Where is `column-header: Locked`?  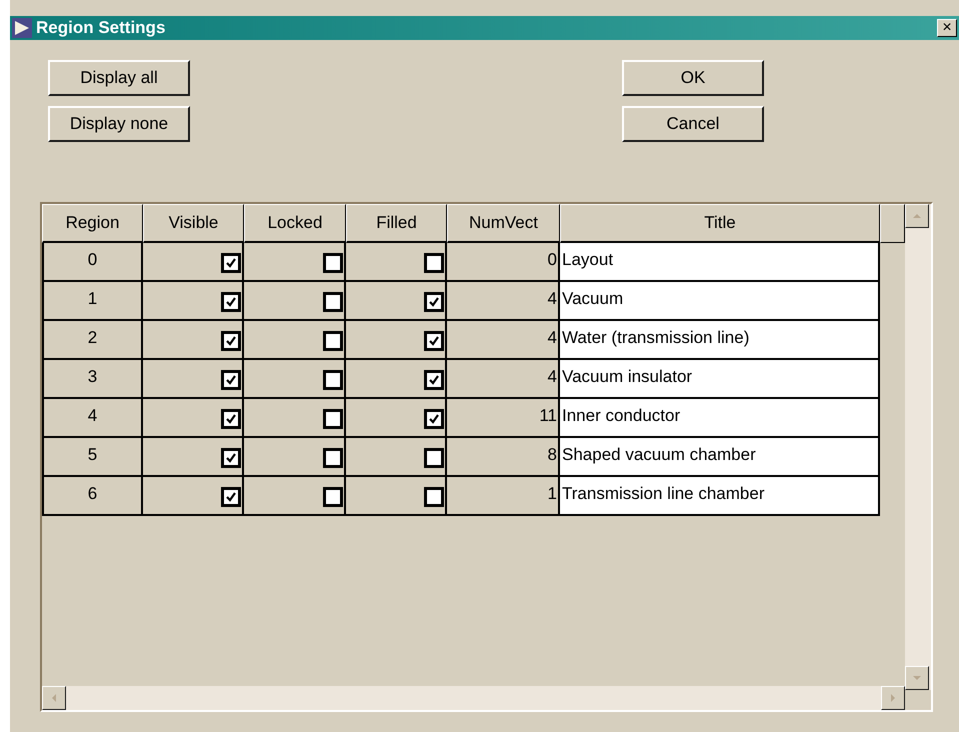 column-header: Locked is located at coordinates (295, 223).